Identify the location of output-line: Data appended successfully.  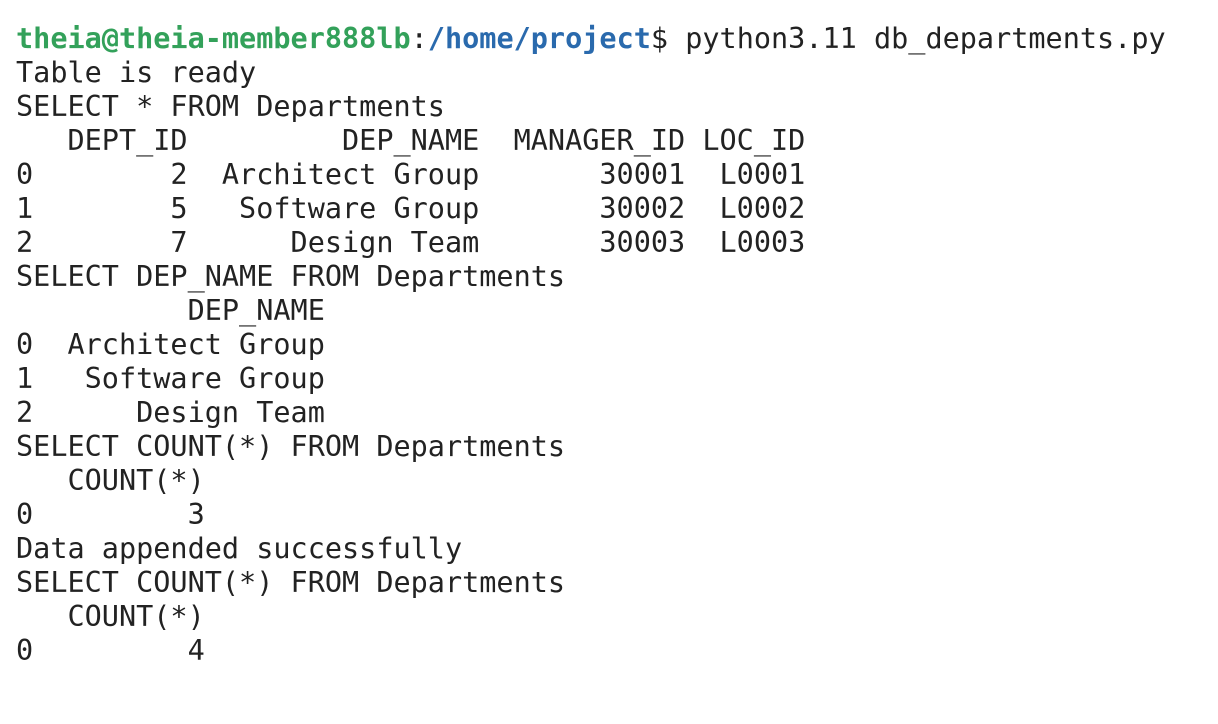
(239, 548).